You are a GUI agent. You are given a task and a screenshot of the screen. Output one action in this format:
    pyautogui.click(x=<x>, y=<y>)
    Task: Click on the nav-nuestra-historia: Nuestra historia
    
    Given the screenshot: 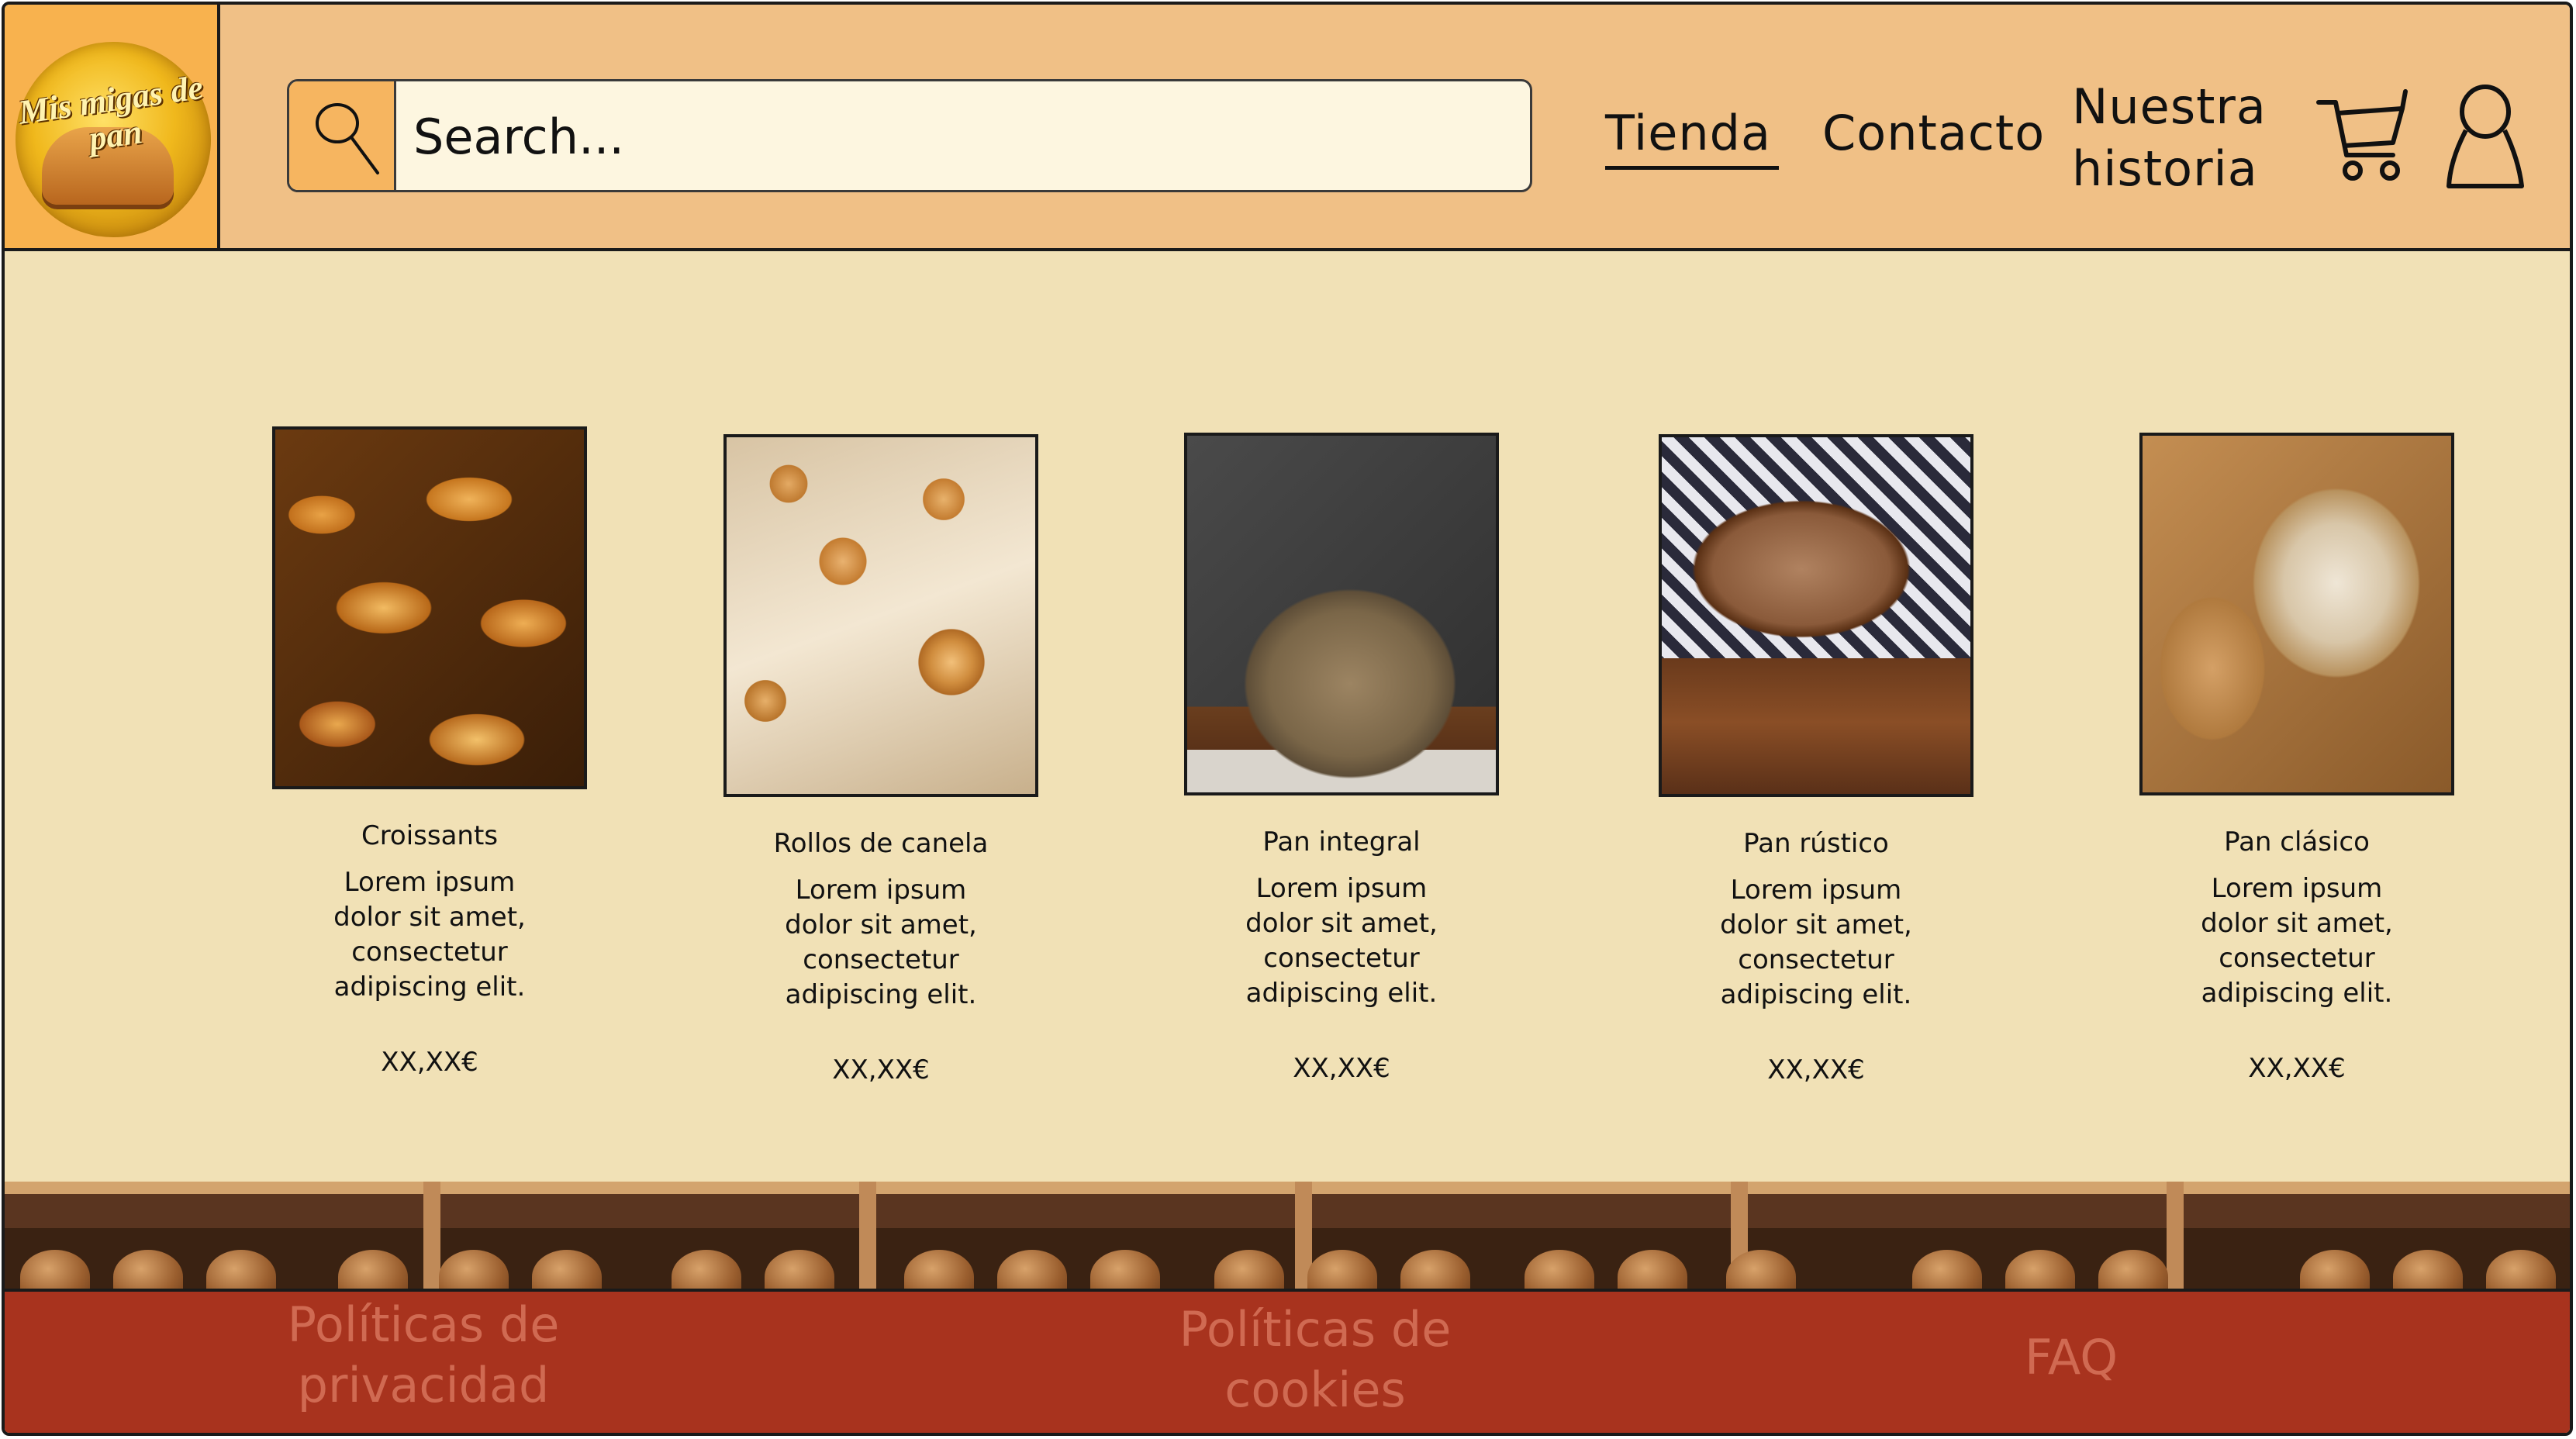 What is the action you would take?
    pyautogui.click(x=2173, y=138)
    